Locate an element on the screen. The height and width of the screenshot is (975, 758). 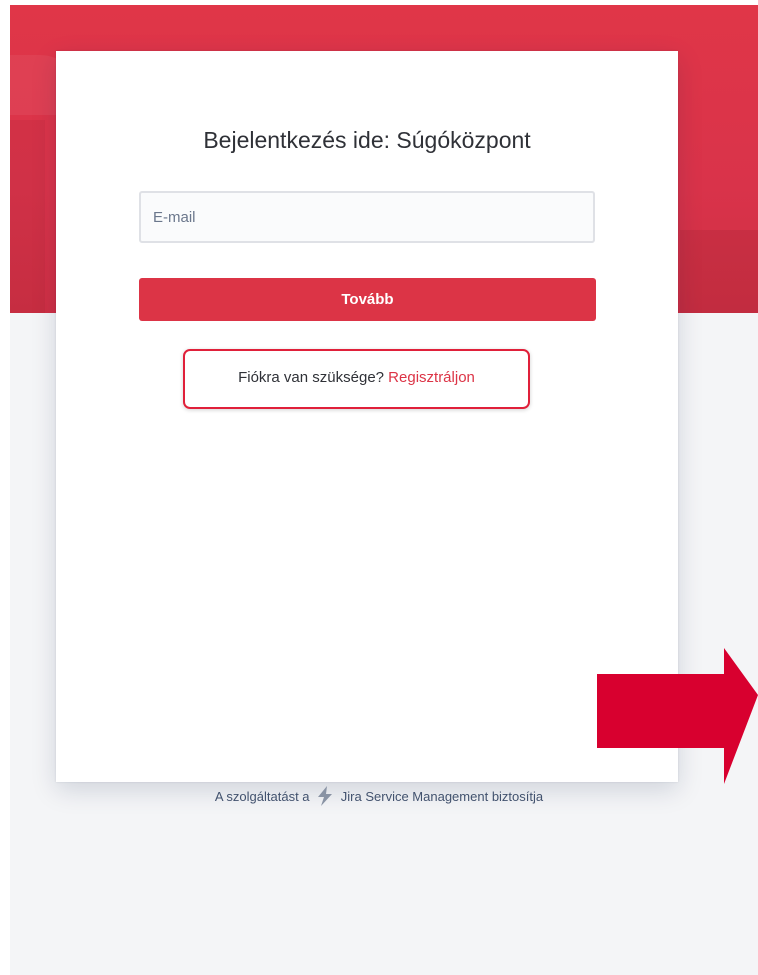
arrow-right-icon is located at coordinates (677, 719).